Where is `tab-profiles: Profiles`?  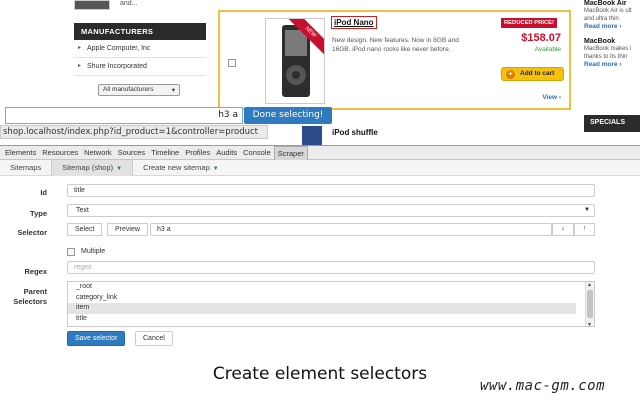 tab-profiles: Profiles is located at coordinates (197, 153).